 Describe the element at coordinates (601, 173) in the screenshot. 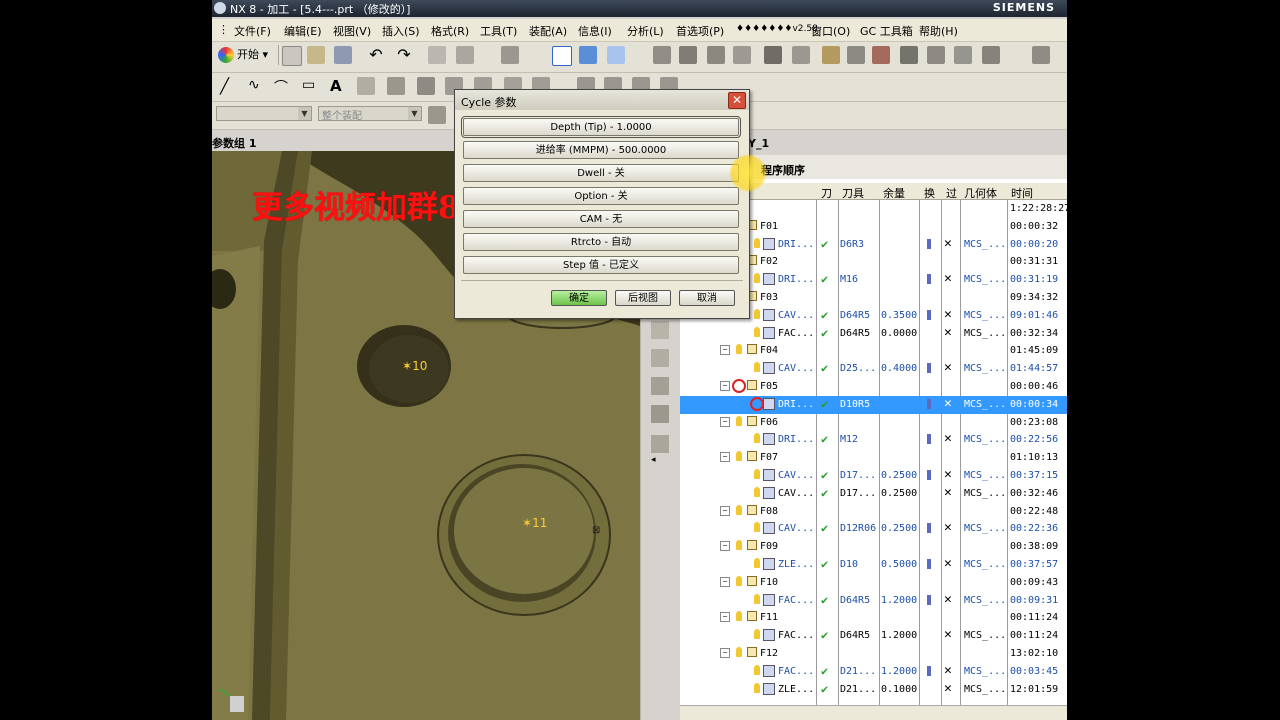

I see `dwell-button: Dwell - 关` at that location.